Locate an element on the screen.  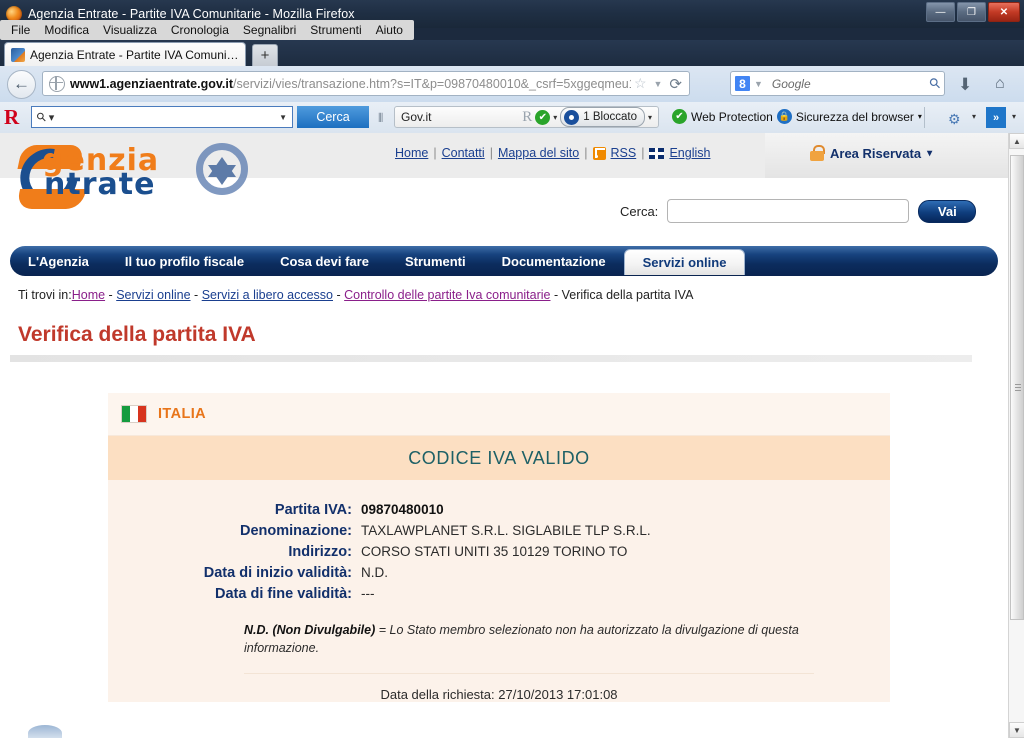
link-mappa-del-sito: Mappa del sito is located at coordinates (538, 153).